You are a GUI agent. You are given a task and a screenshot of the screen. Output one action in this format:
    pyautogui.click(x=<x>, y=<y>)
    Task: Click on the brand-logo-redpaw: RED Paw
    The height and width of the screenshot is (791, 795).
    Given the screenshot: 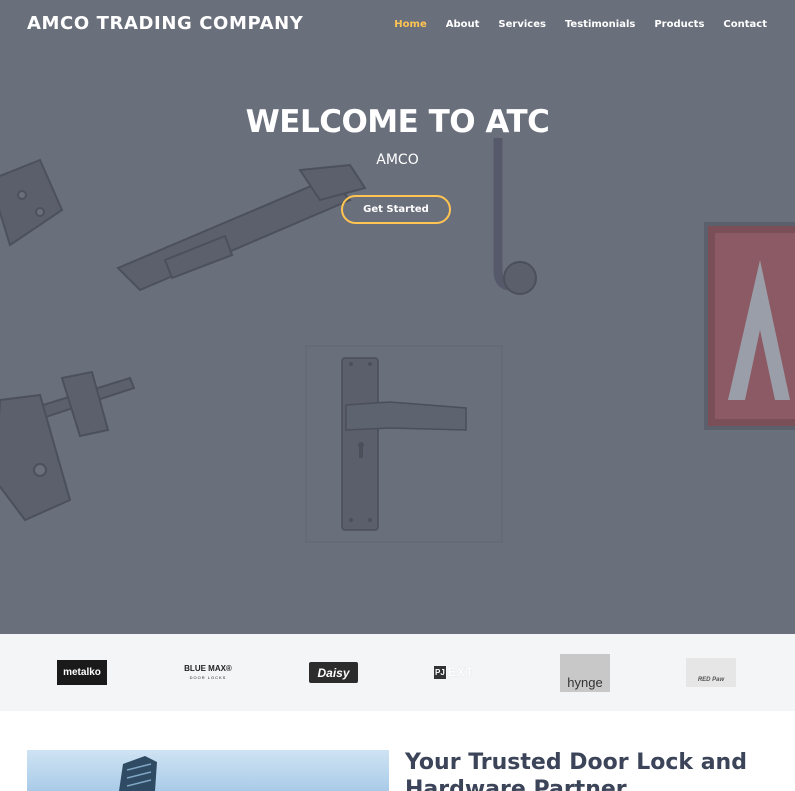 What is the action you would take?
    pyautogui.click(x=711, y=672)
    